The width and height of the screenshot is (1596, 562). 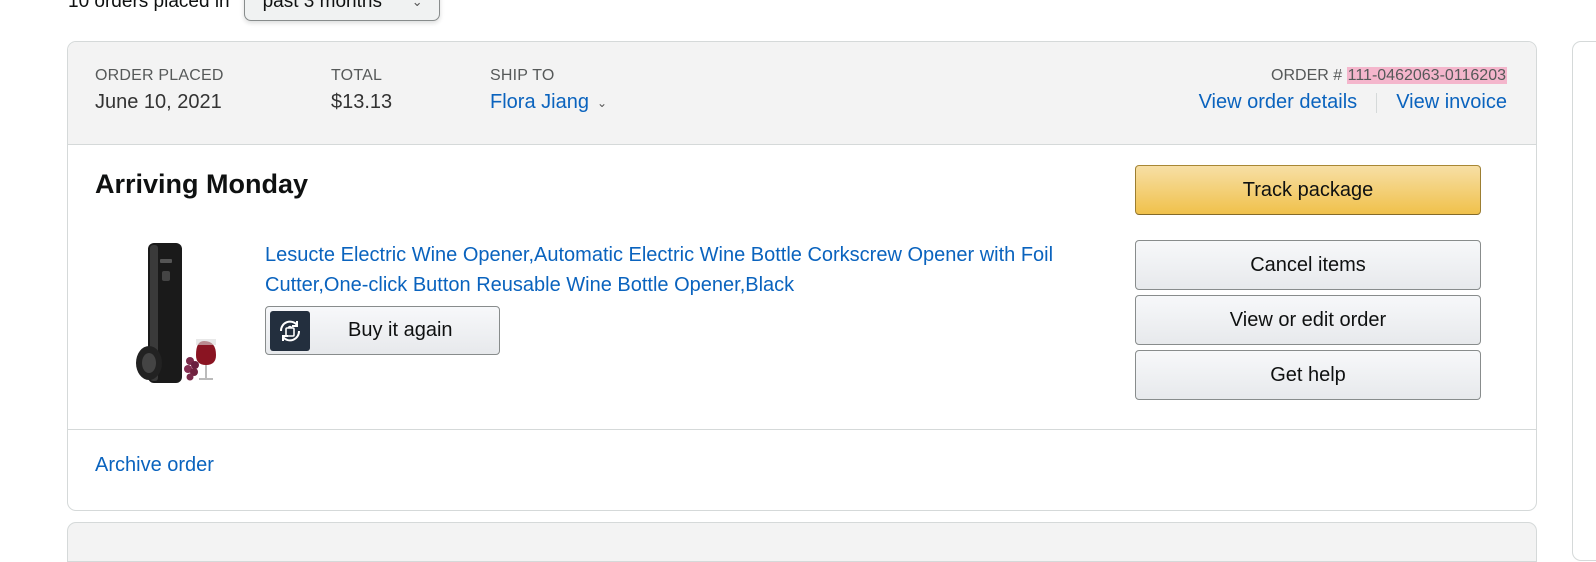 I want to click on cancel-items-button: Cancel items, so click(x=1308, y=265).